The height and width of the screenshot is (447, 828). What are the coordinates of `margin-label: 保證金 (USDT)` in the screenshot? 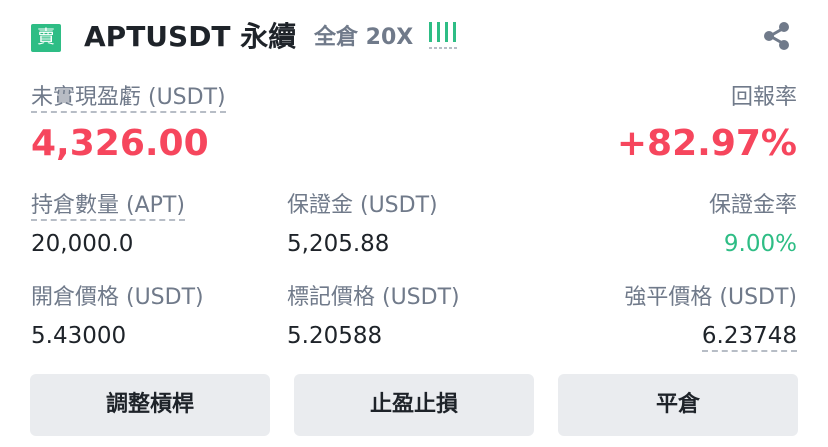 It's located at (362, 205).